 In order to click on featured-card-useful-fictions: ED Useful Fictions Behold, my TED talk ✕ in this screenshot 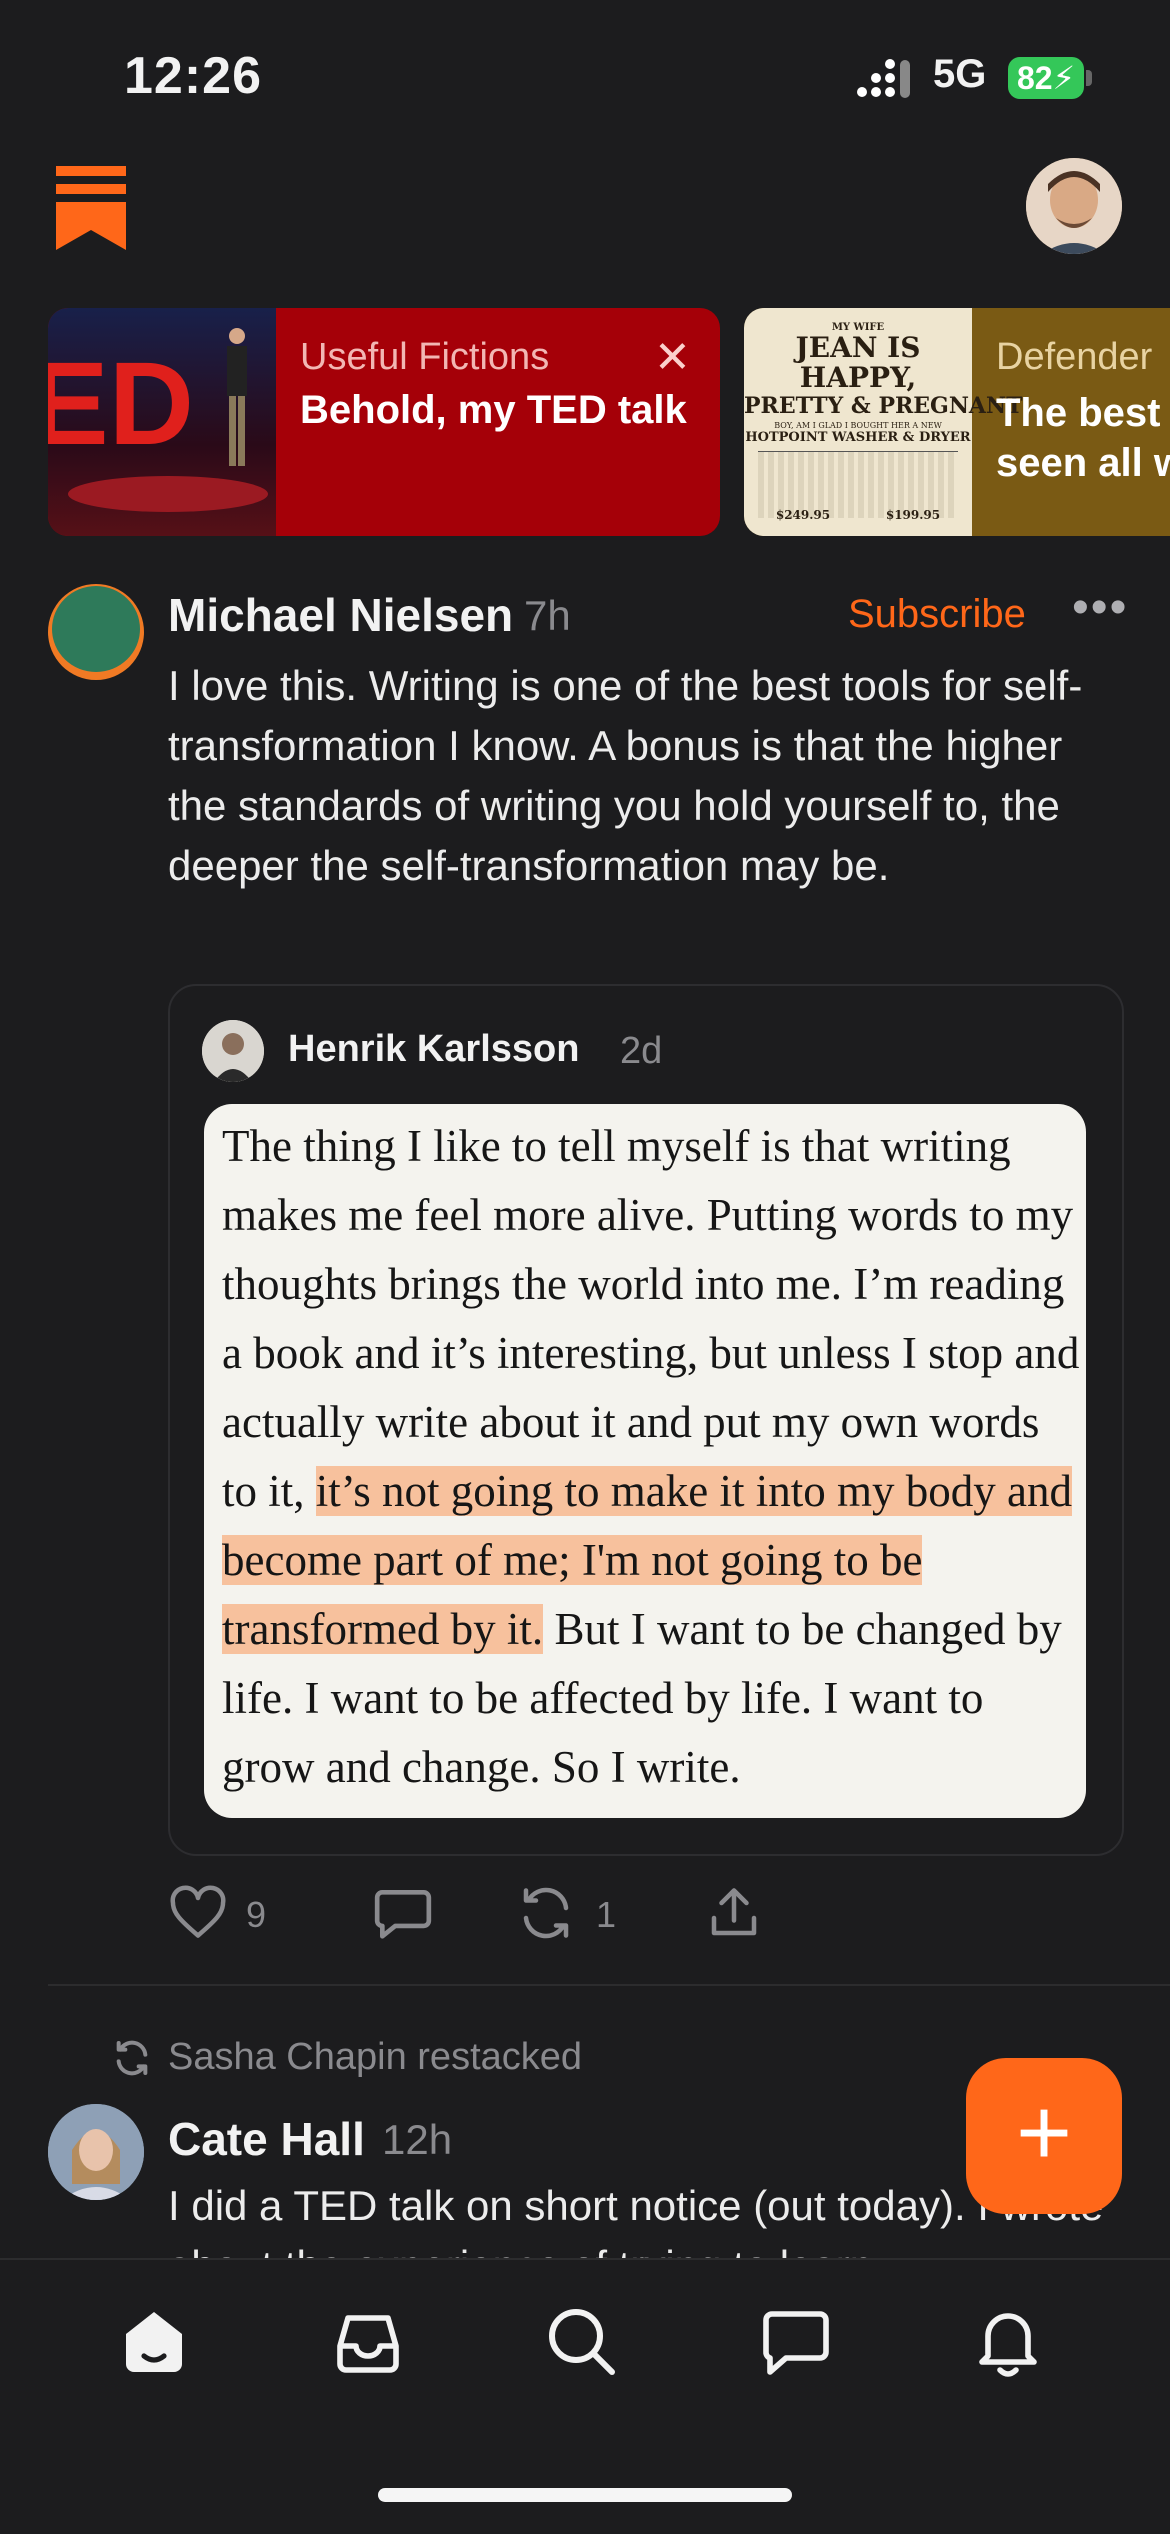, I will do `click(384, 422)`.